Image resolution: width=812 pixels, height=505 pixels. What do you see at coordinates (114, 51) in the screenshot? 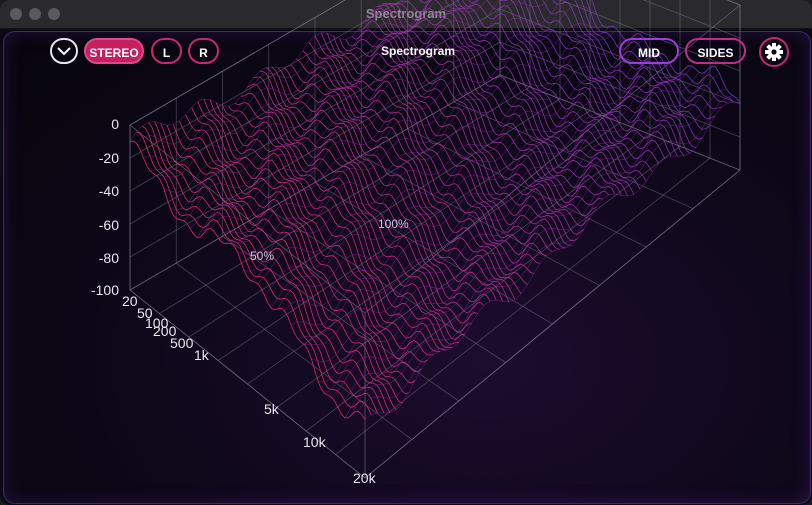
I see `stereo-button: STEREO` at bounding box center [114, 51].